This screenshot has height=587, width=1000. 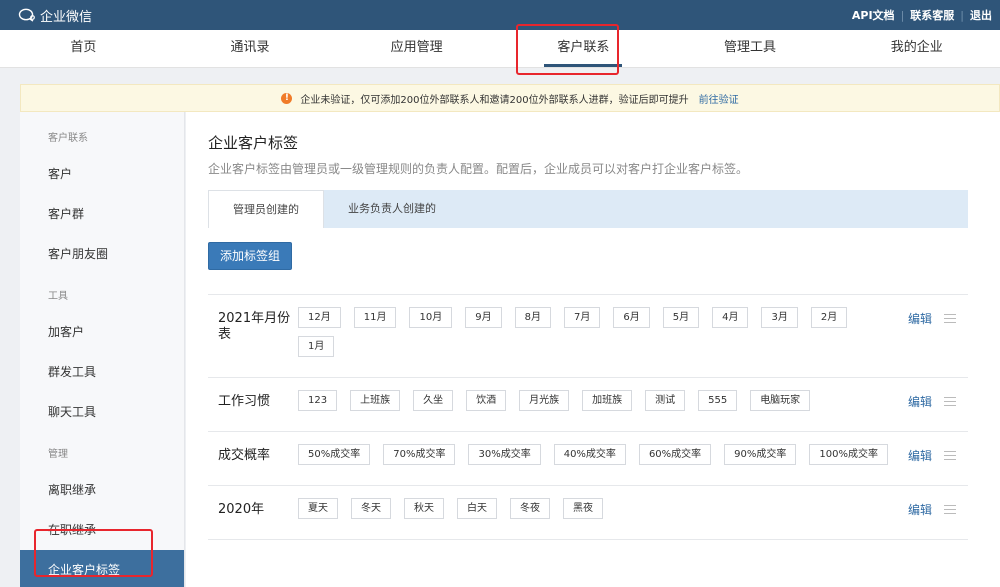 What do you see at coordinates (318, 508) in the screenshot?
I see `tag-chip: 夏天` at bounding box center [318, 508].